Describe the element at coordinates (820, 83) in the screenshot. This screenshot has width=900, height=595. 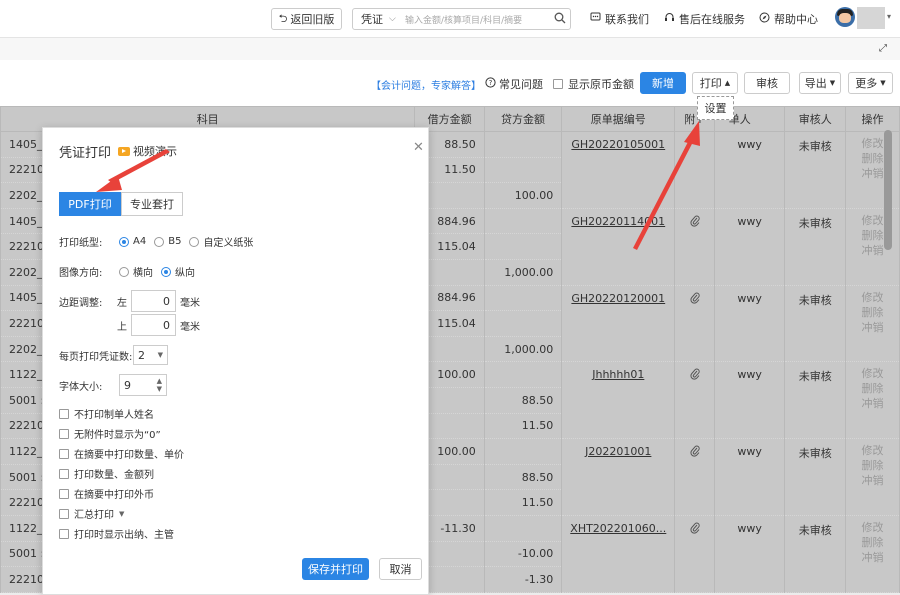
I see `export-button: 导出 ▼` at that location.